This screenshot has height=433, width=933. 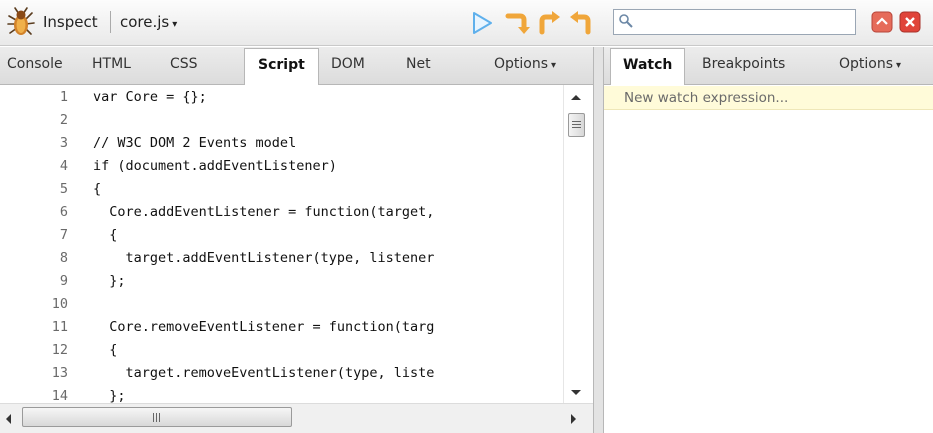 I want to click on code-text: Core.removeEventListener = function(targ, so click(x=264, y=327).